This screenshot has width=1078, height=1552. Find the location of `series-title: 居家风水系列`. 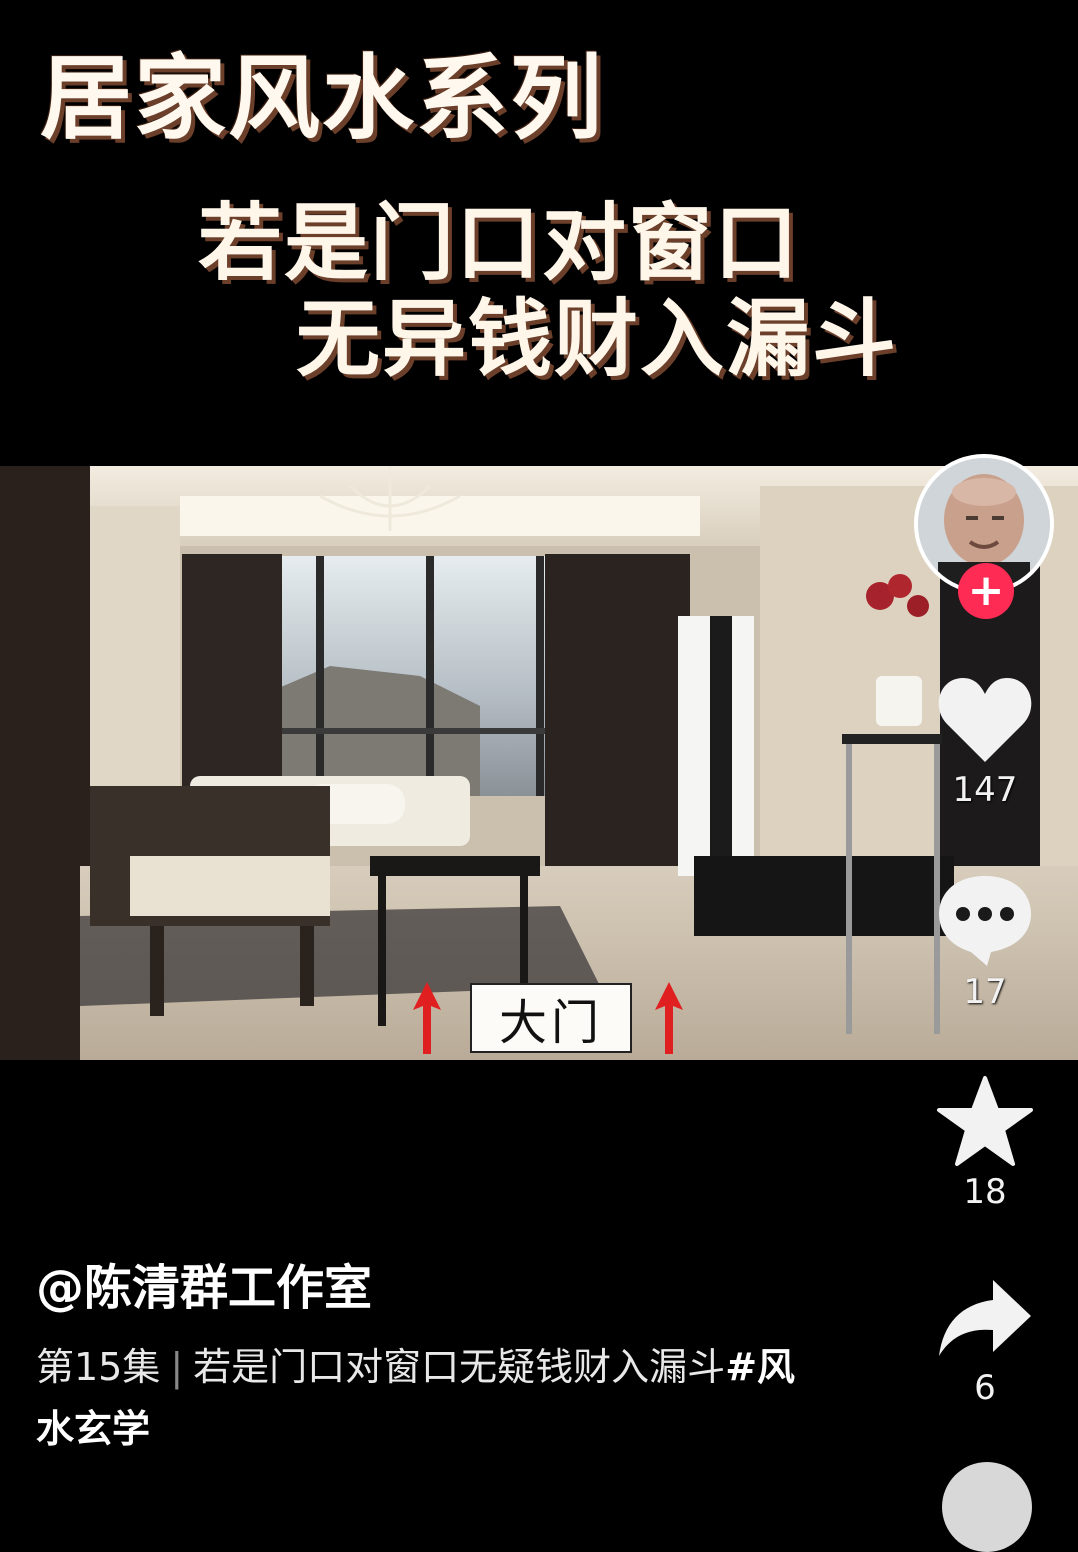

series-title: 居家风水系列 is located at coordinates (322, 98).